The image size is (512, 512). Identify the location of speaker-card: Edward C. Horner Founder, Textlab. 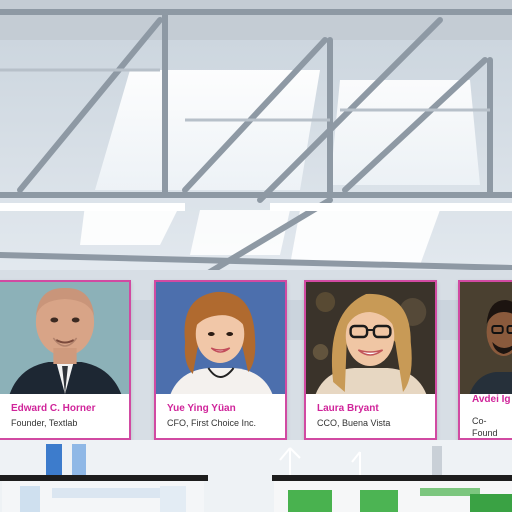
(65, 360).